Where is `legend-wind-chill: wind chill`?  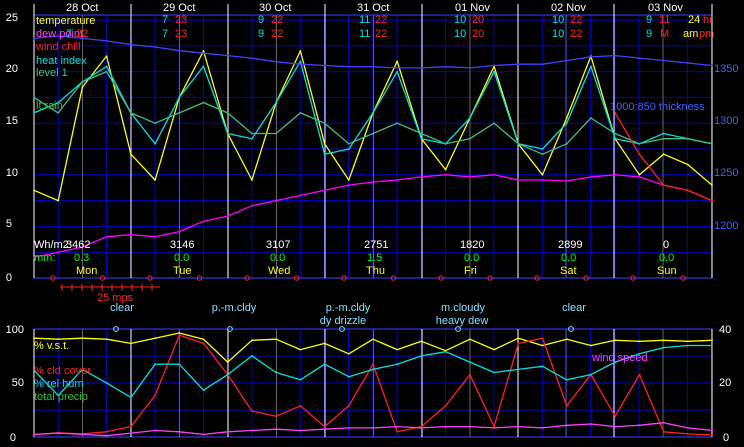 legend-wind-chill: wind chill is located at coordinates (58, 47).